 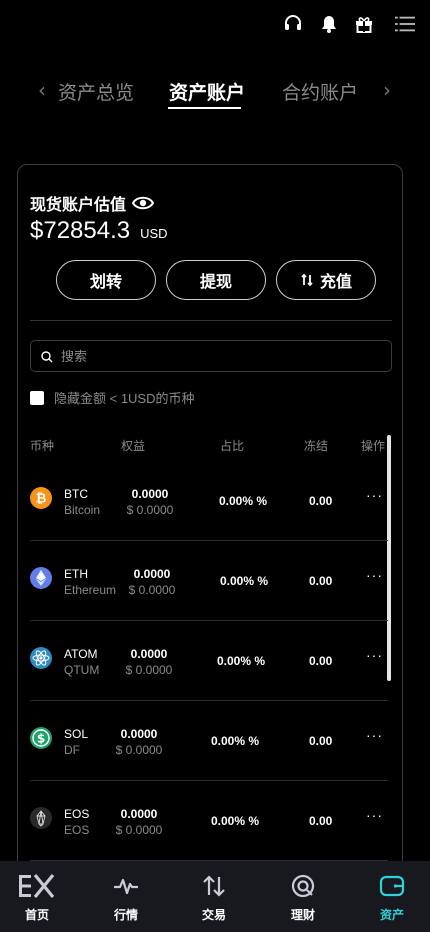 I want to click on bottom-nav: 首页 行情 交易 理财 资产, so click(x=215, y=896).